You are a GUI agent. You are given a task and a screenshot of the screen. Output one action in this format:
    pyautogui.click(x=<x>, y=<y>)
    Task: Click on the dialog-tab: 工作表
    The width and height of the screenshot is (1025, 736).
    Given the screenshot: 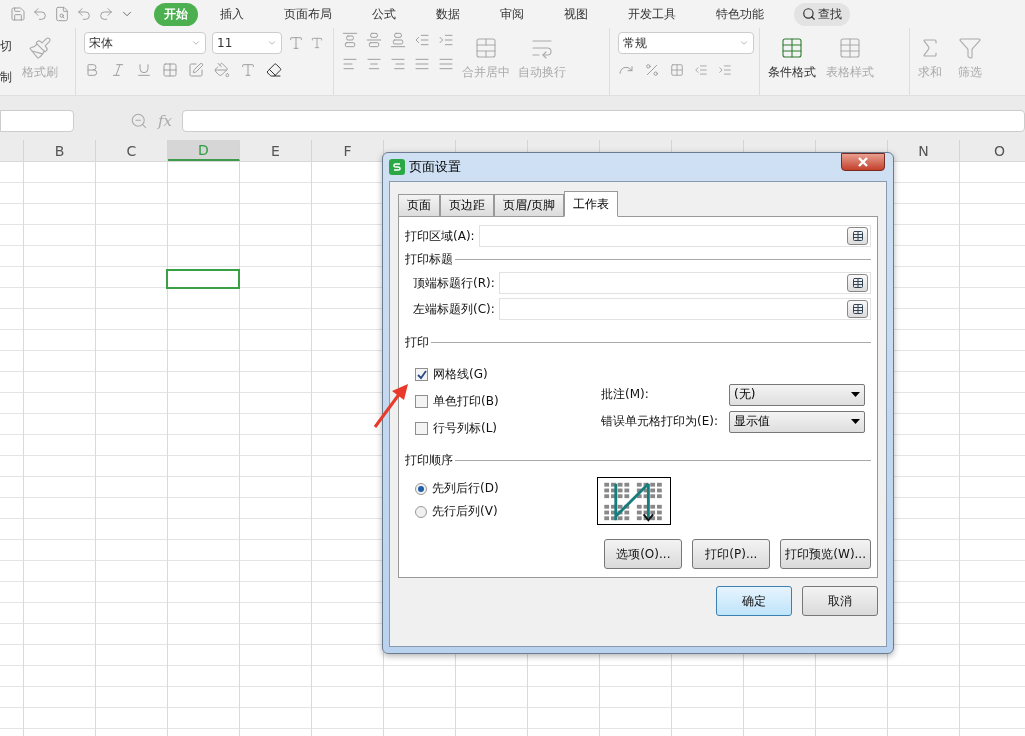 What is the action you would take?
    pyautogui.click(x=591, y=204)
    